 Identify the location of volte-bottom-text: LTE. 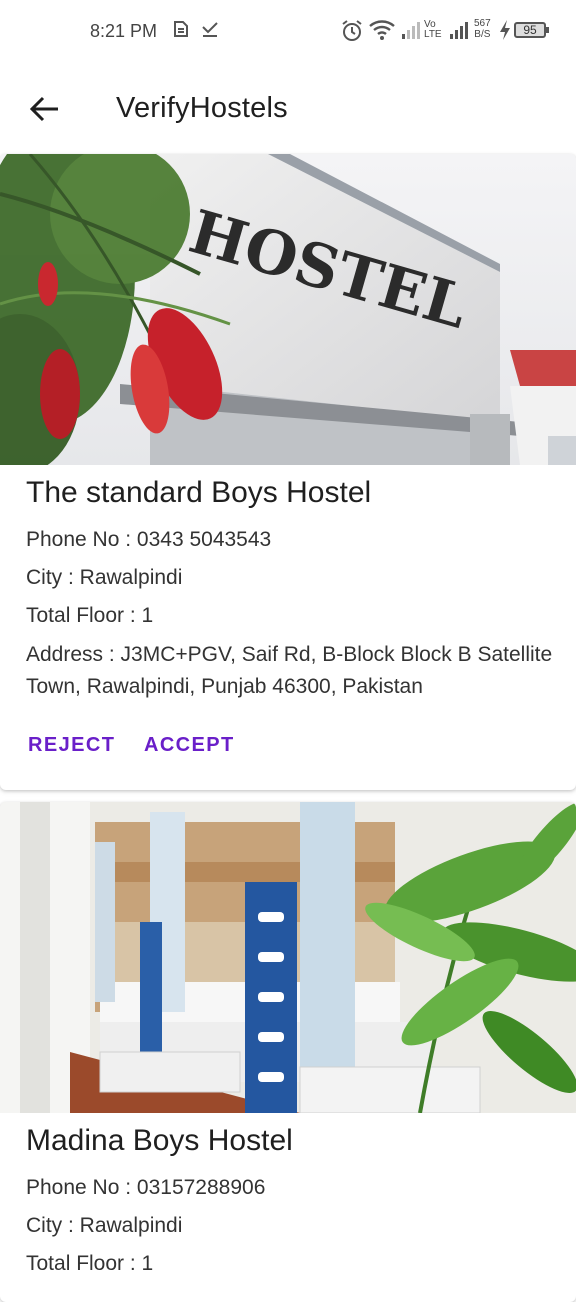
(433, 34).